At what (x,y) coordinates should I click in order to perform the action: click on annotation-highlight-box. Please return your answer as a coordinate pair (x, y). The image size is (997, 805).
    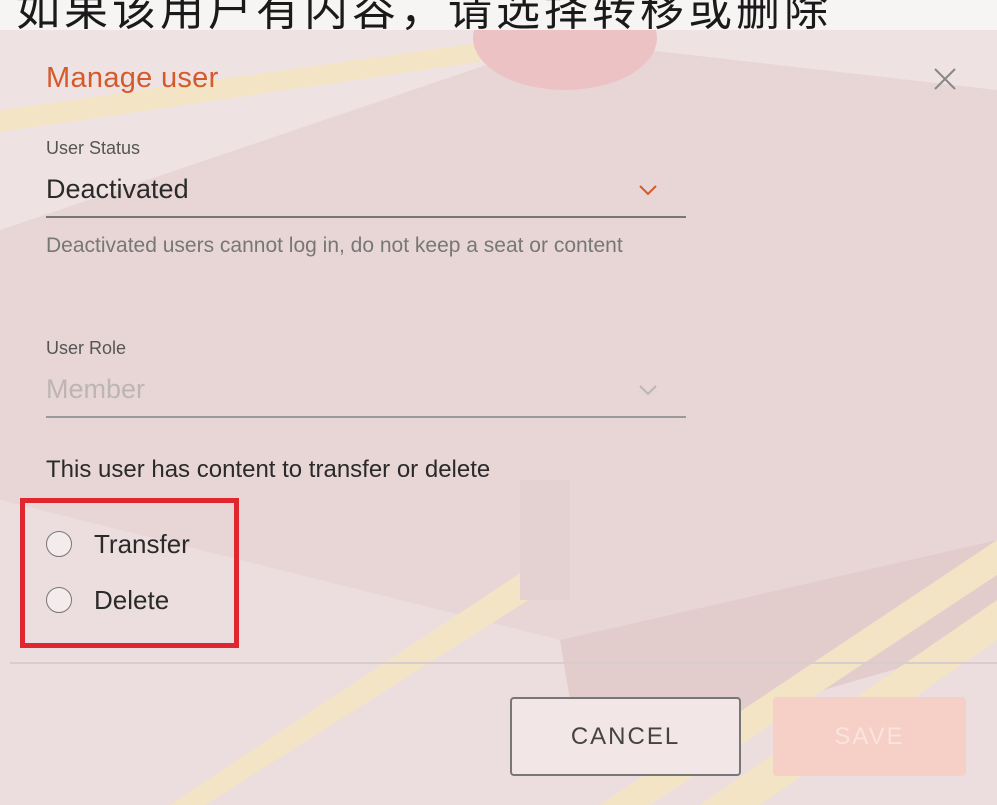
    Looking at the image, I should click on (129, 573).